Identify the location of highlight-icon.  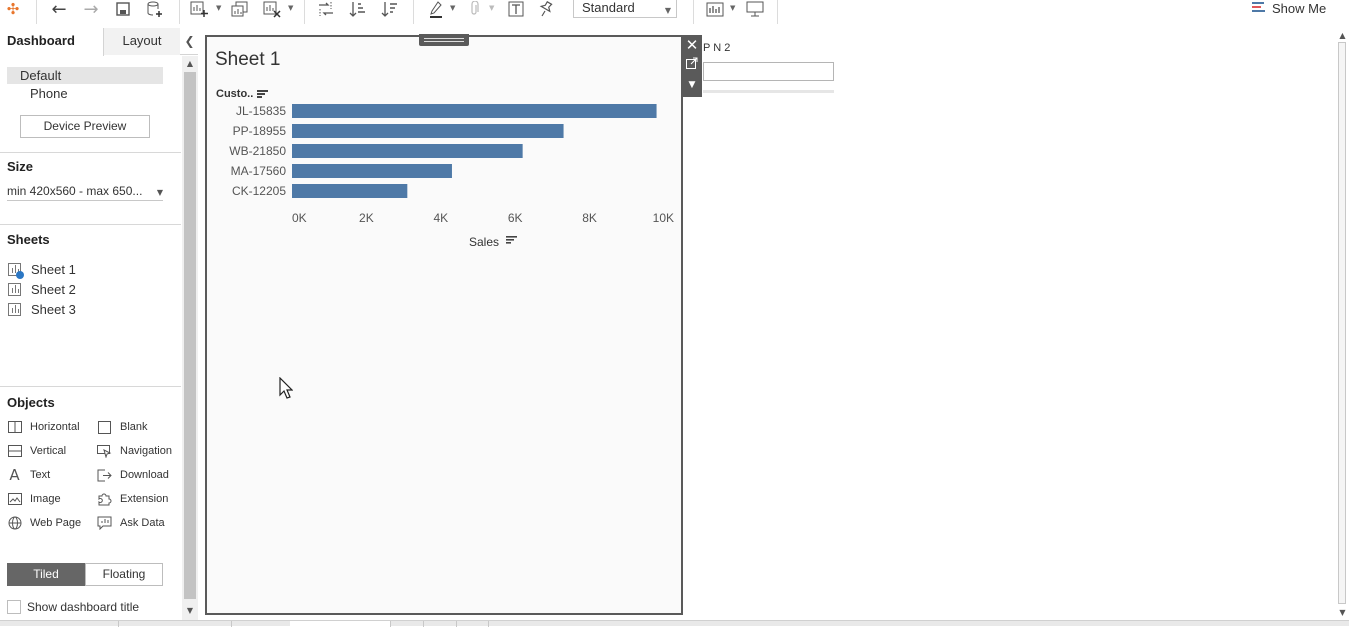
(436, 9).